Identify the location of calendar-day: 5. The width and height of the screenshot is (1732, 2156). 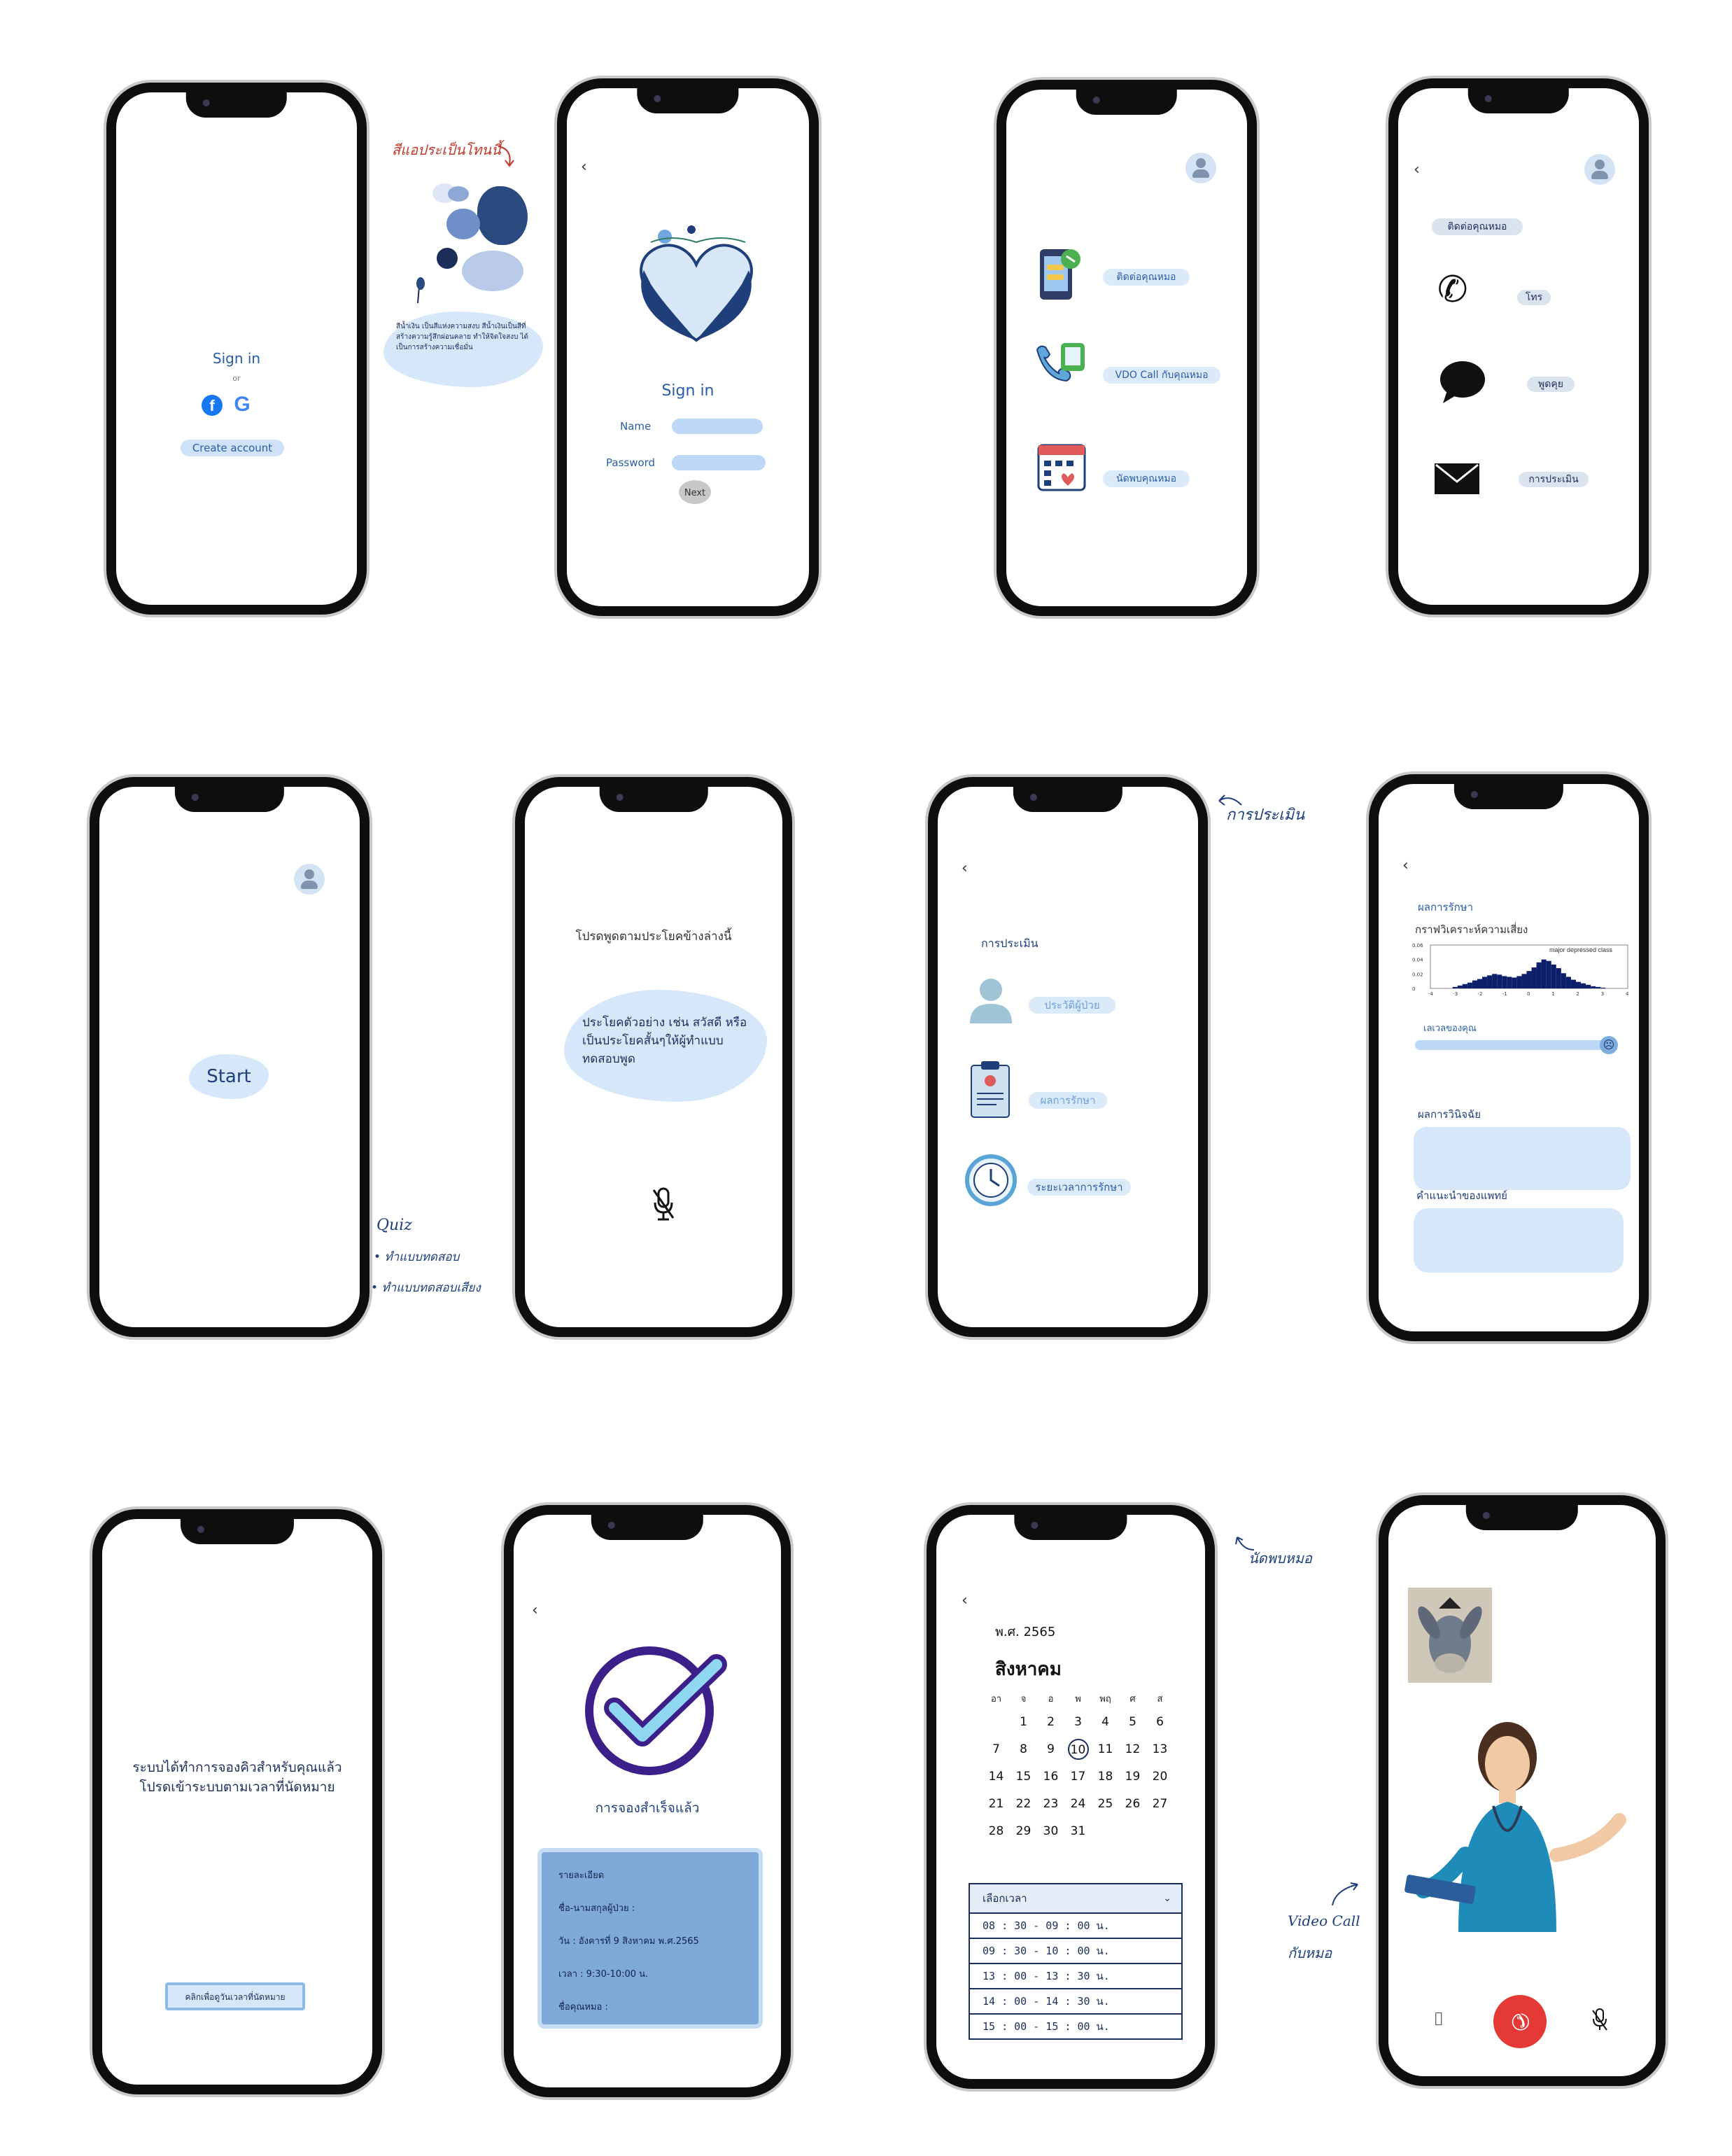
(1132, 1721).